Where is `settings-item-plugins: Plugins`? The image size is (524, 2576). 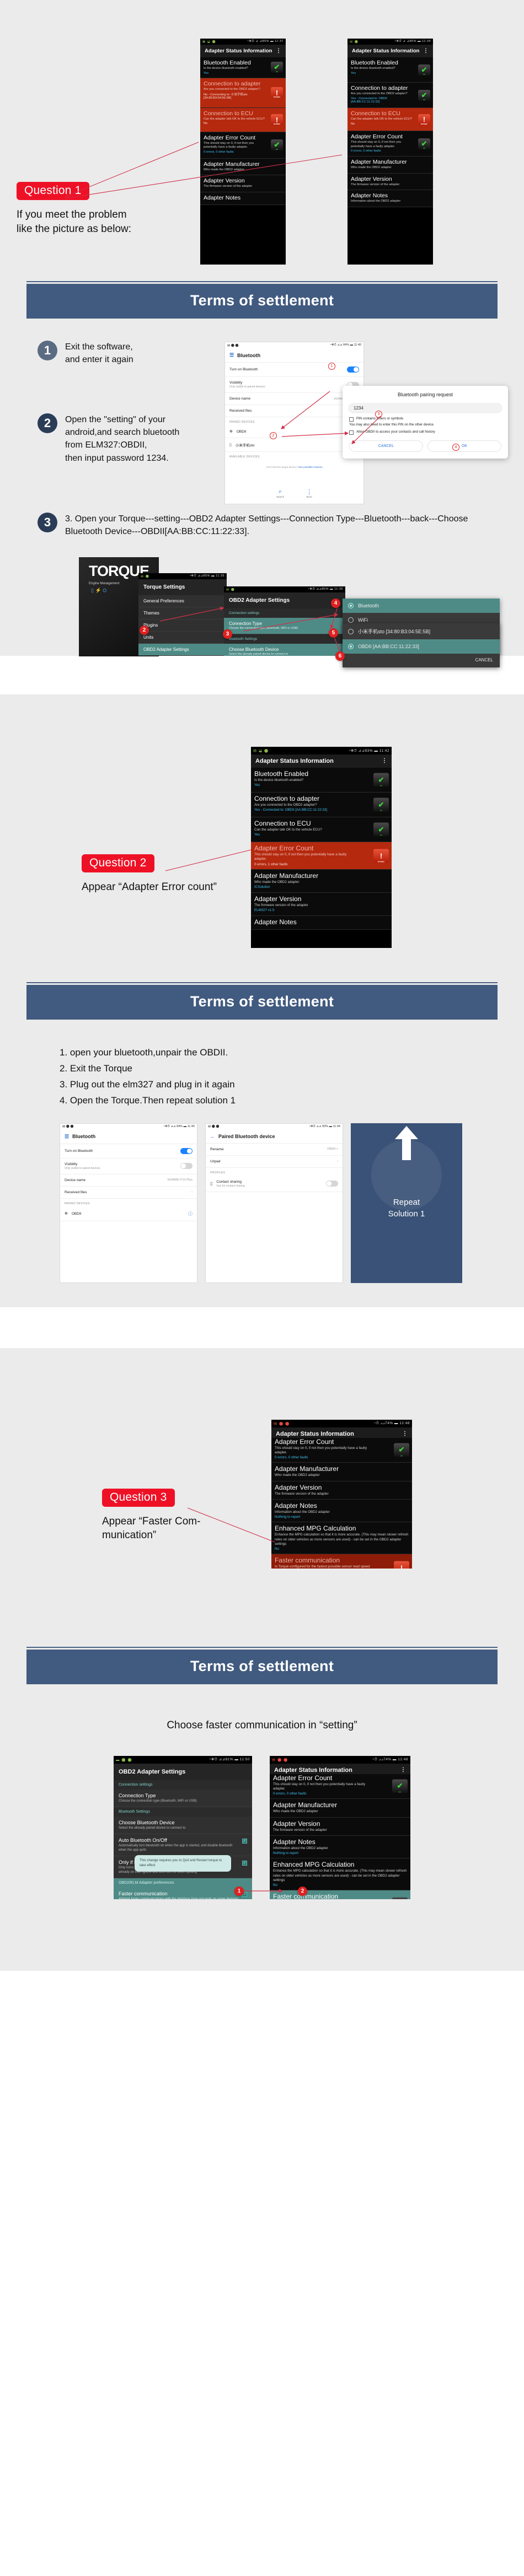
settings-item-plugins: Plugins is located at coordinates (182, 626).